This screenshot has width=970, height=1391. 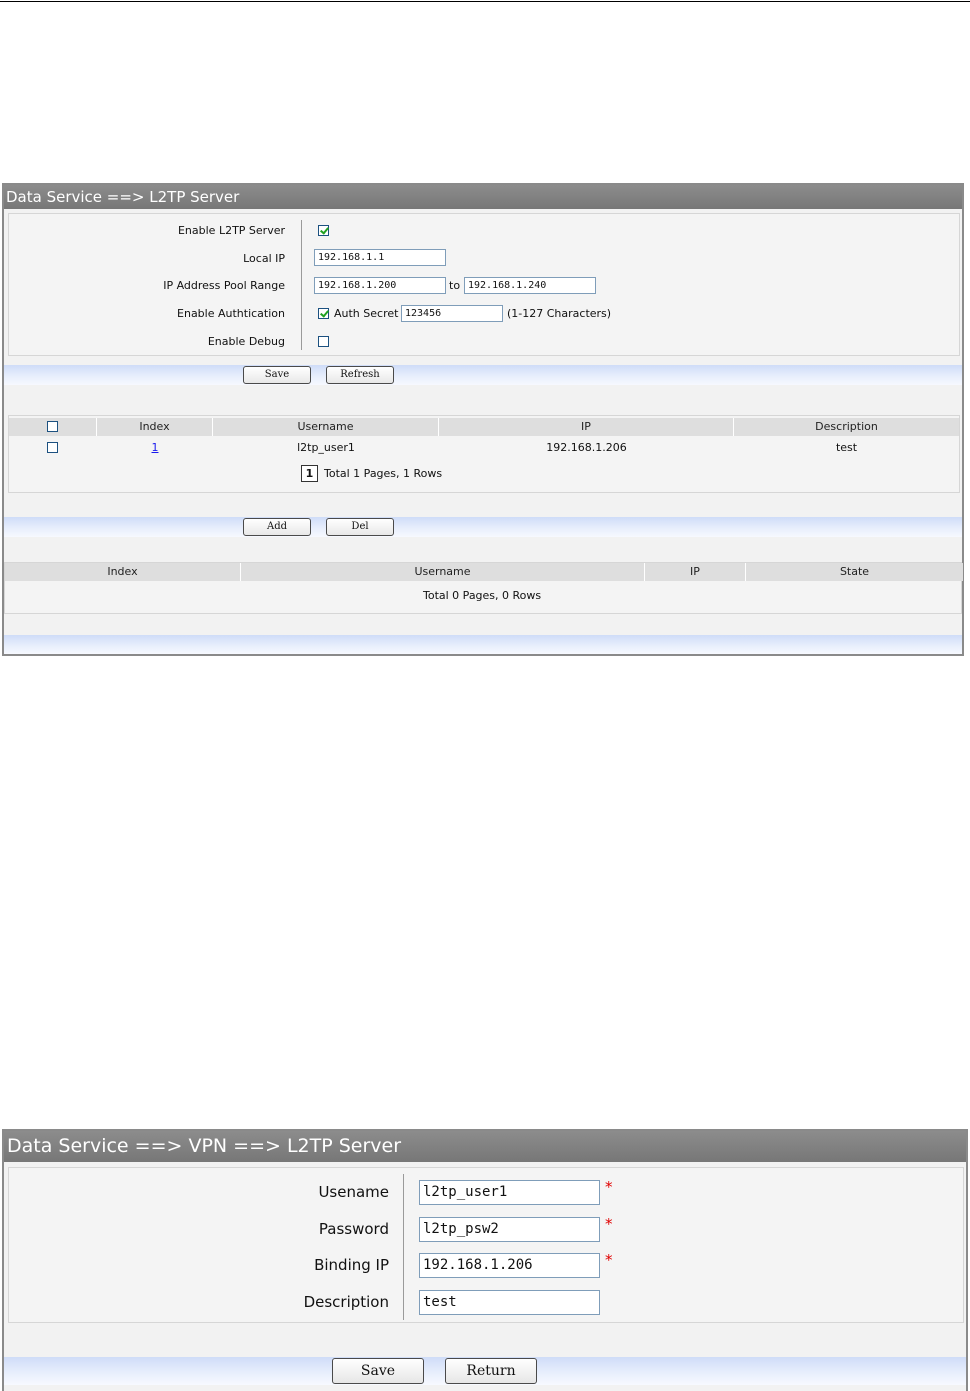 What do you see at coordinates (380, 257) in the screenshot?
I see `local-ip-input: 192.168.1.1` at bounding box center [380, 257].